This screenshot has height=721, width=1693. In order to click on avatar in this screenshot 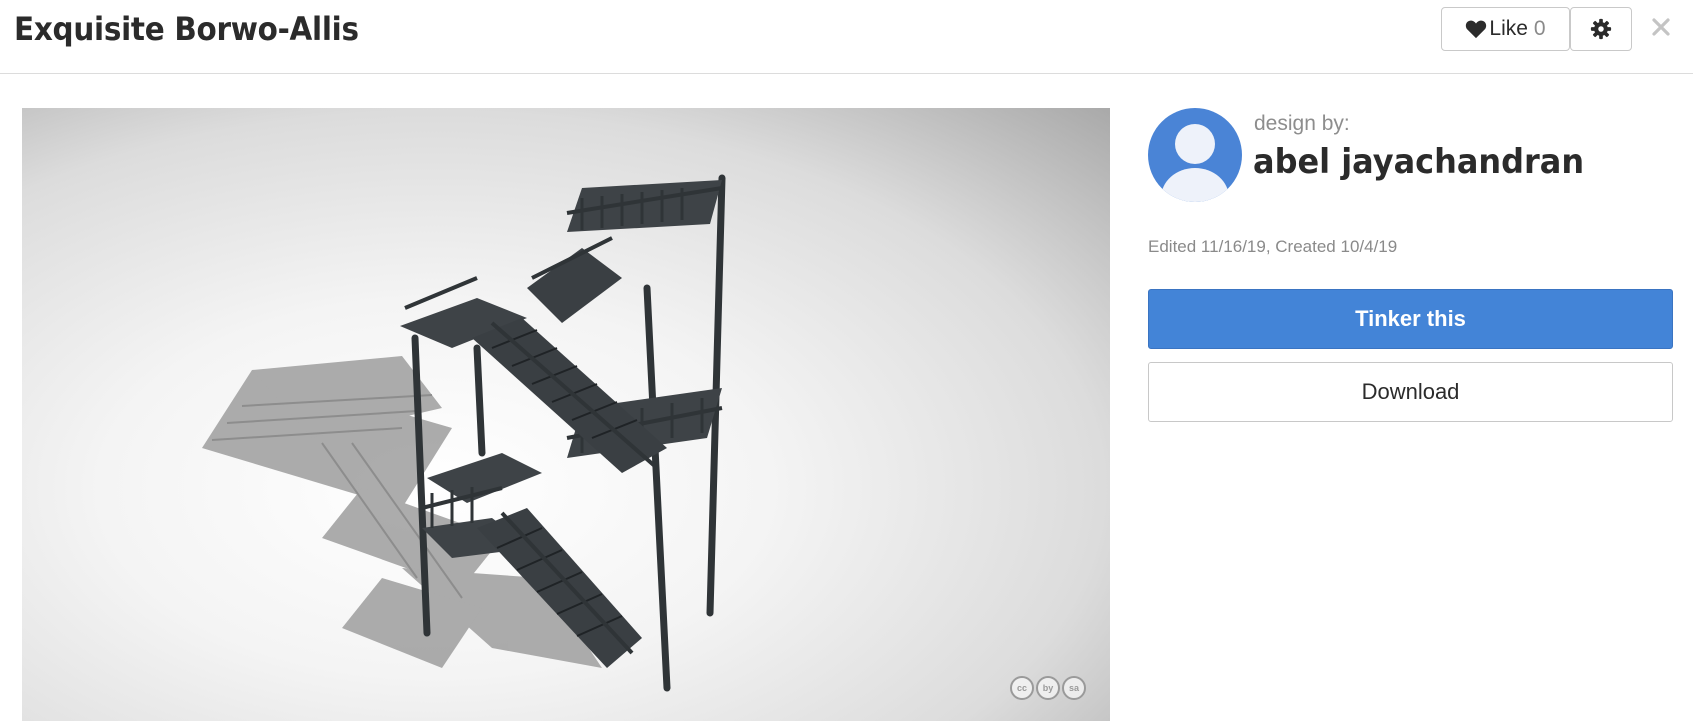, I will do `click(1195, 155)`.